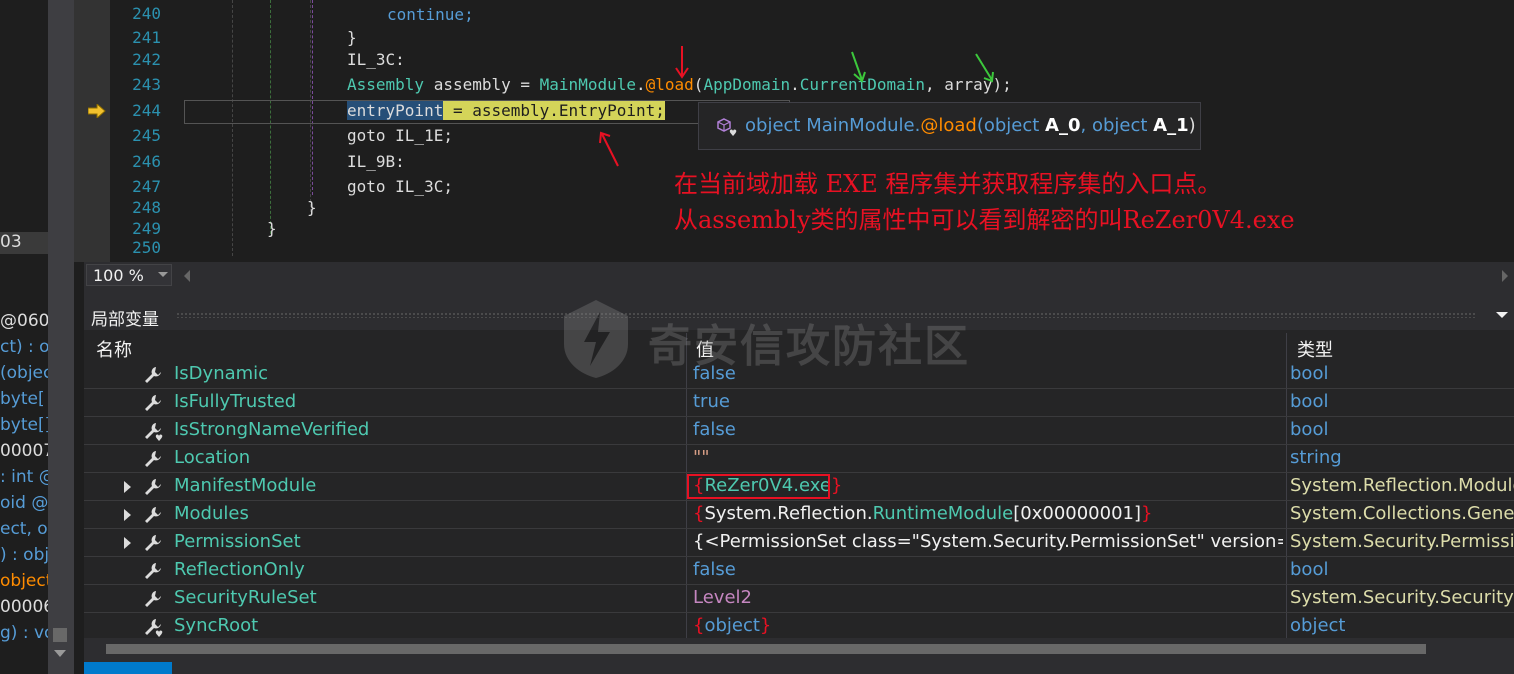 The width and height of the screenshot is (1514, 674). Describe the element at coordinates (312, 207) in the screenshot. I see `code-line-248: }` at that location.